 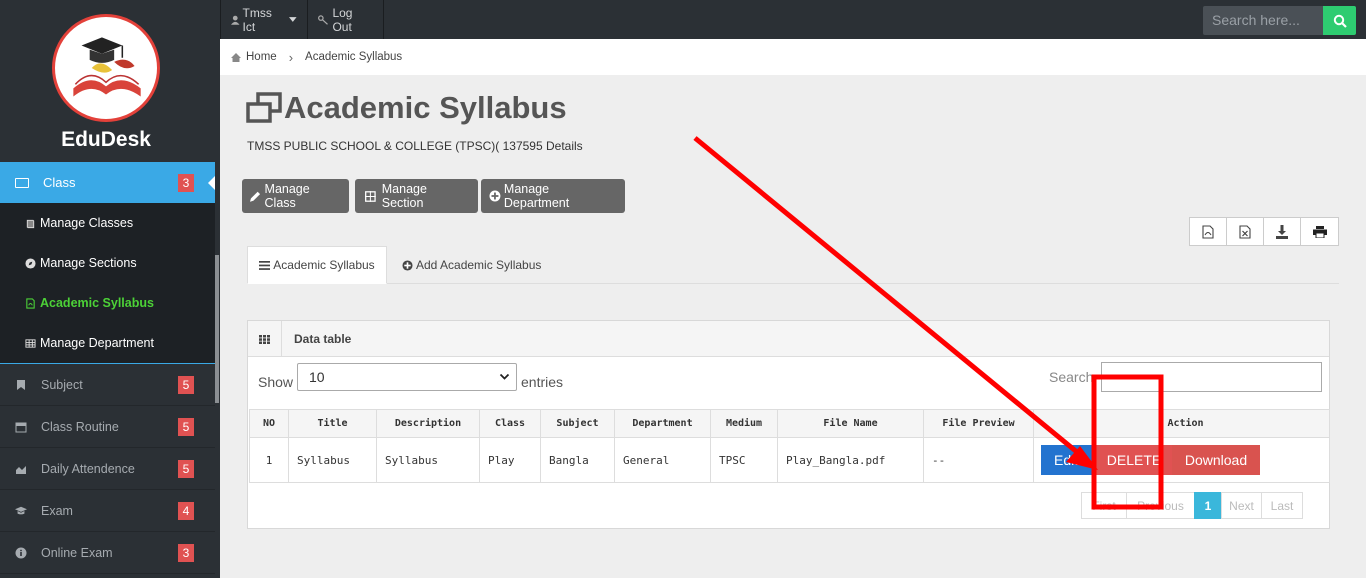 I want to click on column-header: Medium, so click(x=744, y=423).